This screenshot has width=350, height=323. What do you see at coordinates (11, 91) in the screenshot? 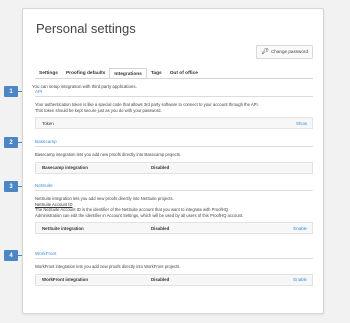
I see `callout-marker-1: 1` at bounding box center [11, 91].